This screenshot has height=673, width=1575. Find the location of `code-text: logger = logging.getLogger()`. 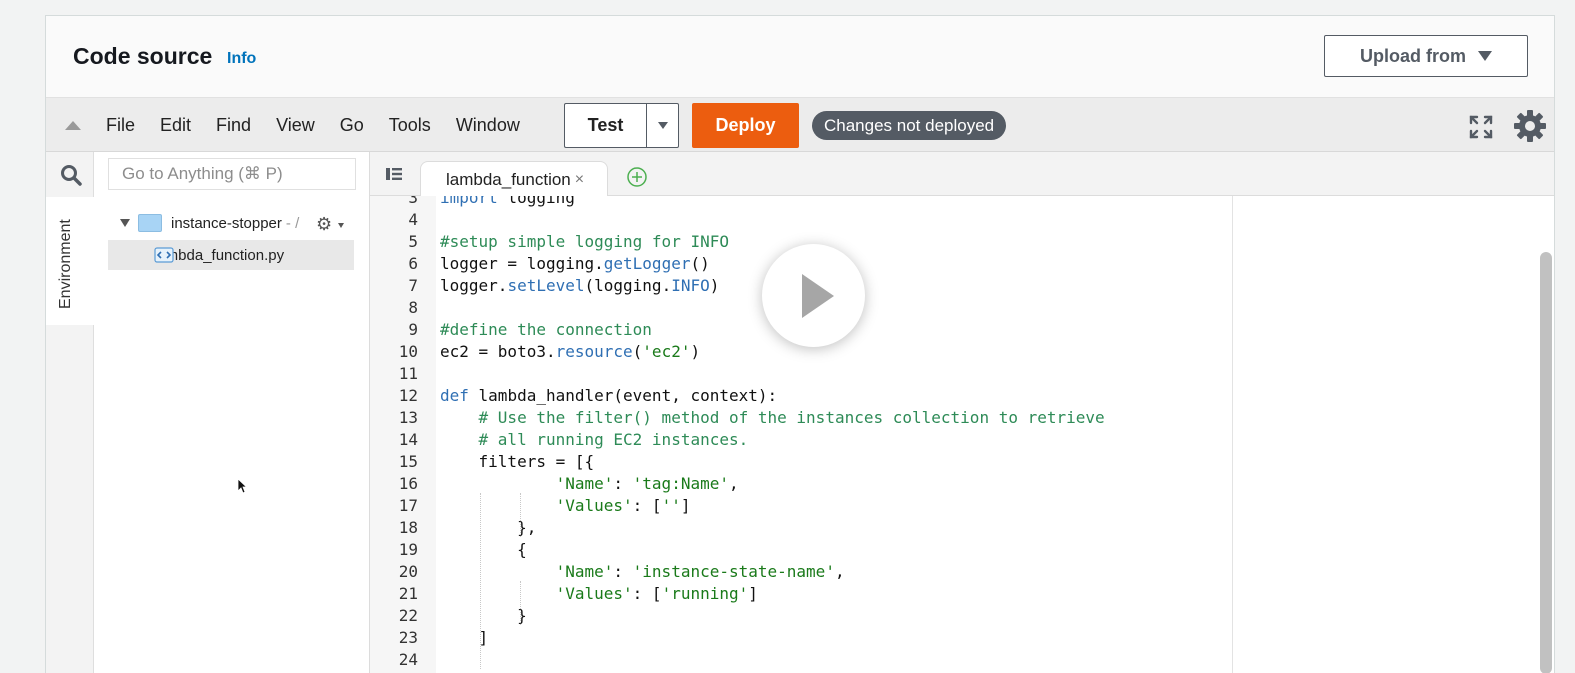

code-text: logger = logging.getLogger() is located at coordinates (575, 263).